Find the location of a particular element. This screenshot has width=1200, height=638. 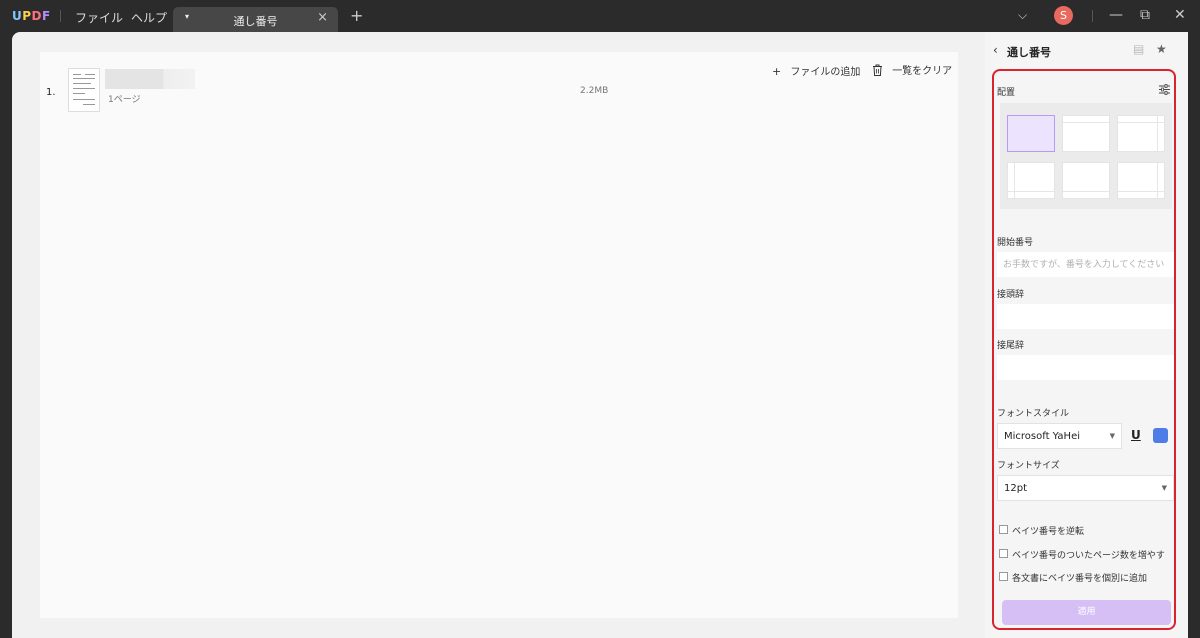

file-thumbnail is located at coordinates (84, 90).